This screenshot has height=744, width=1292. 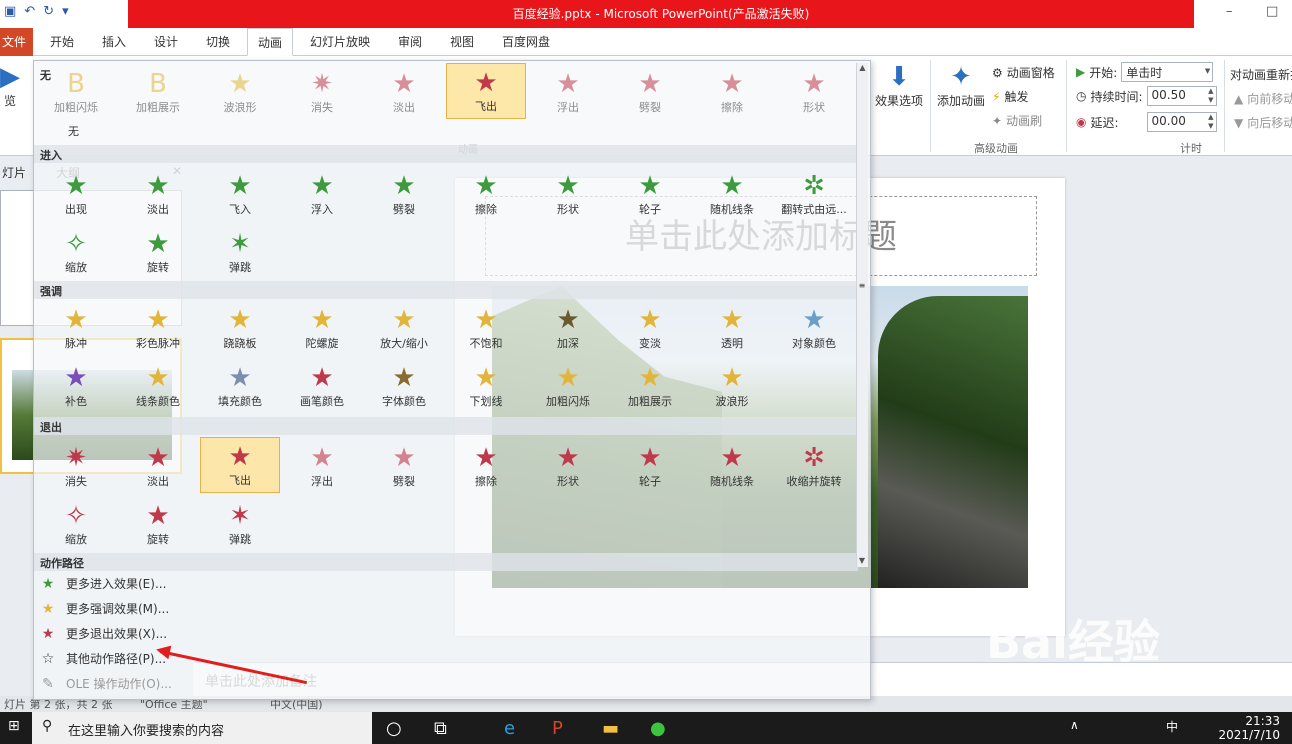 What do you see at coordinates (862, 560) in the screenshot?
I see `scroll-down-icon: ▼` at bounding box center [862, 560].